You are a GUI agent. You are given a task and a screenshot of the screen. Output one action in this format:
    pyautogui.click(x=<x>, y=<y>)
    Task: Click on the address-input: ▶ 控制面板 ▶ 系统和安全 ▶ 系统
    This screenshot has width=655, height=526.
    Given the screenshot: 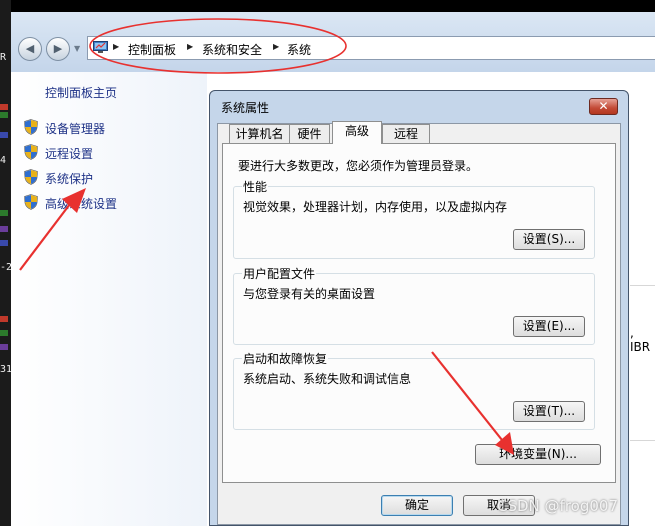 What is the action you would take?
    pyautogui.click(x=371, y=48)
    